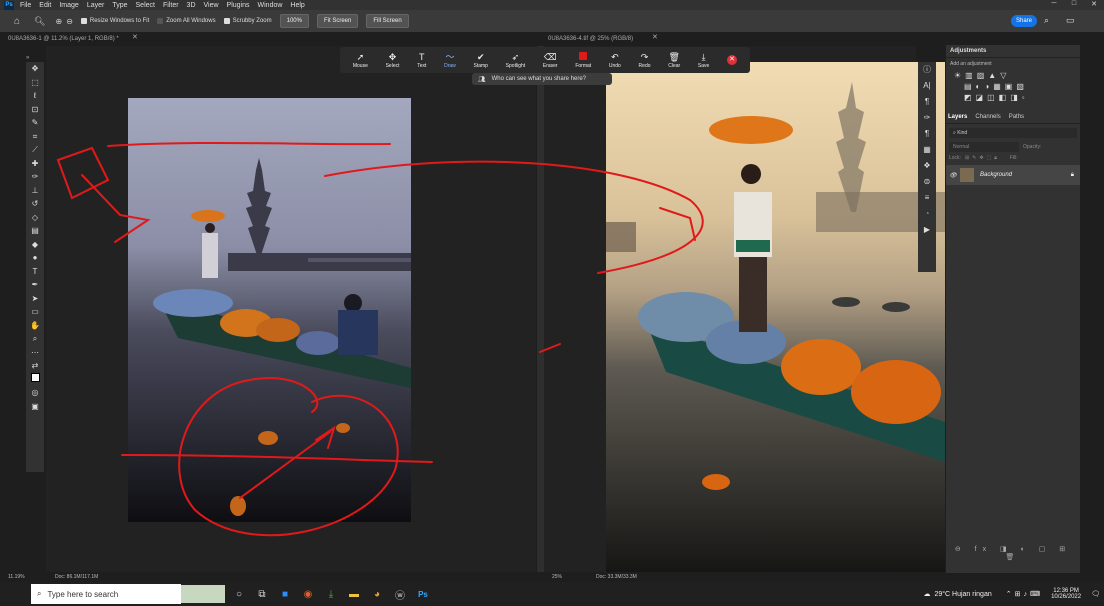 This screenshot has width=1104, height=606. I want to click on eraser-button: ⌫ Eraser, so click(550, 60).